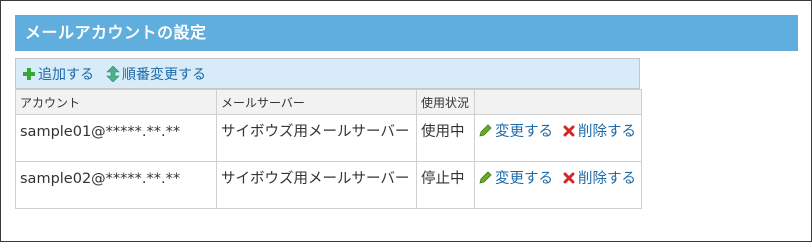 Image resolution: width=812 pixels, height=242 pixels. Describe the element at coordinates (116, 138) in the screenshot. I see `account-cell: sample01@*****.**.**` at that location.